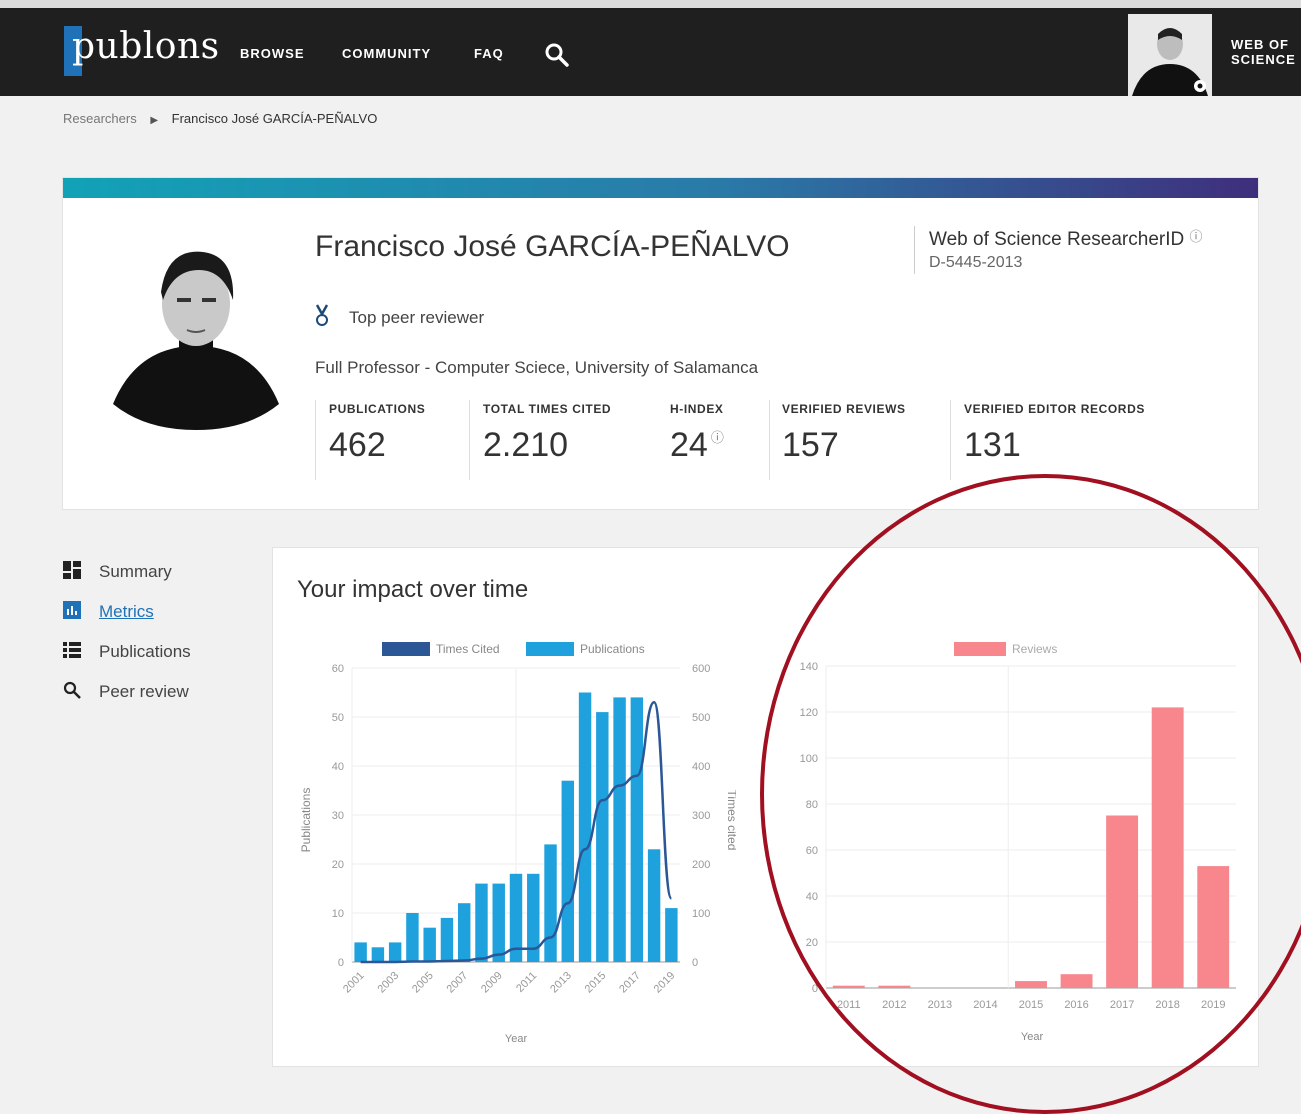 The image size is (1301, 1114). I want to click on legend-publications: Publications, so click(612, 649).